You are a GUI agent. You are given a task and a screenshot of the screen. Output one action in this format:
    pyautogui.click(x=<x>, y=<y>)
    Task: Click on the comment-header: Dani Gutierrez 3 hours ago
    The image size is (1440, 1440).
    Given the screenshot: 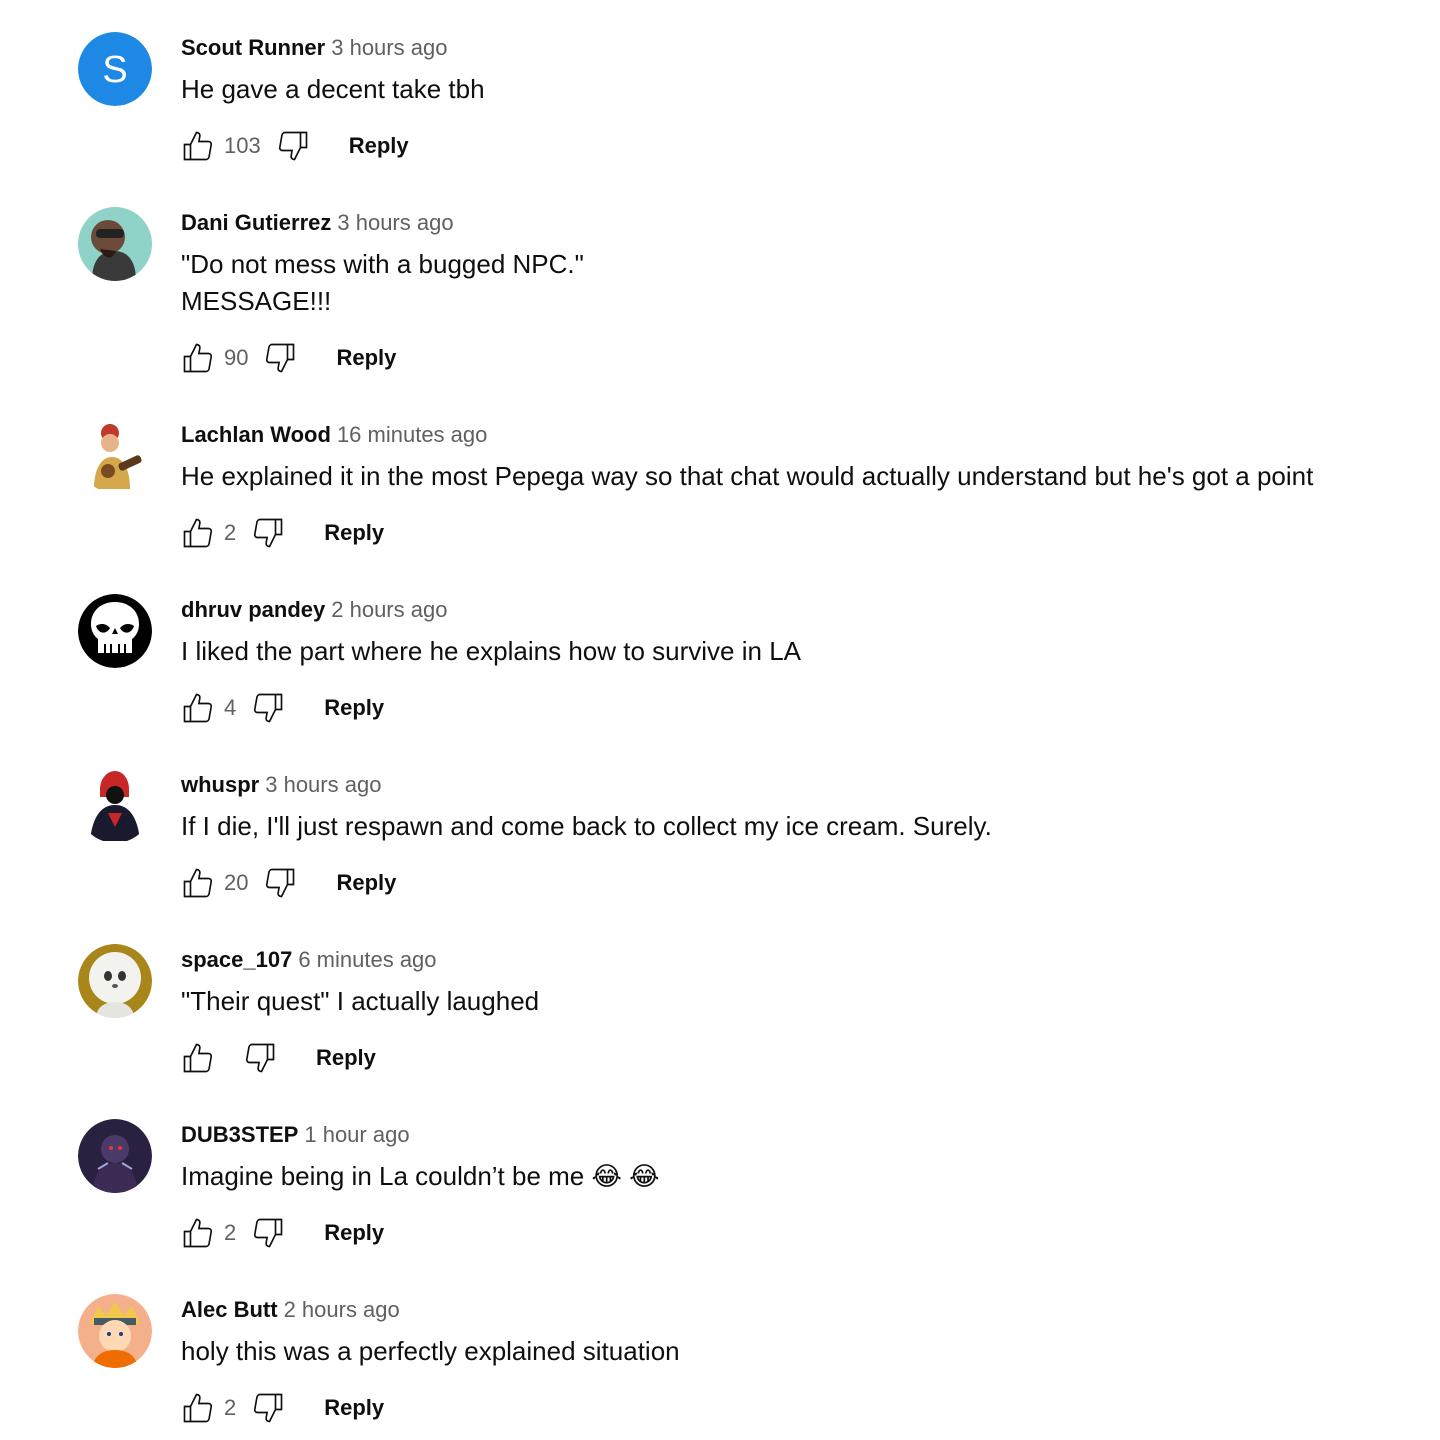 What is the action you would take?
    pyautogui.click(x=317, y=224)
    